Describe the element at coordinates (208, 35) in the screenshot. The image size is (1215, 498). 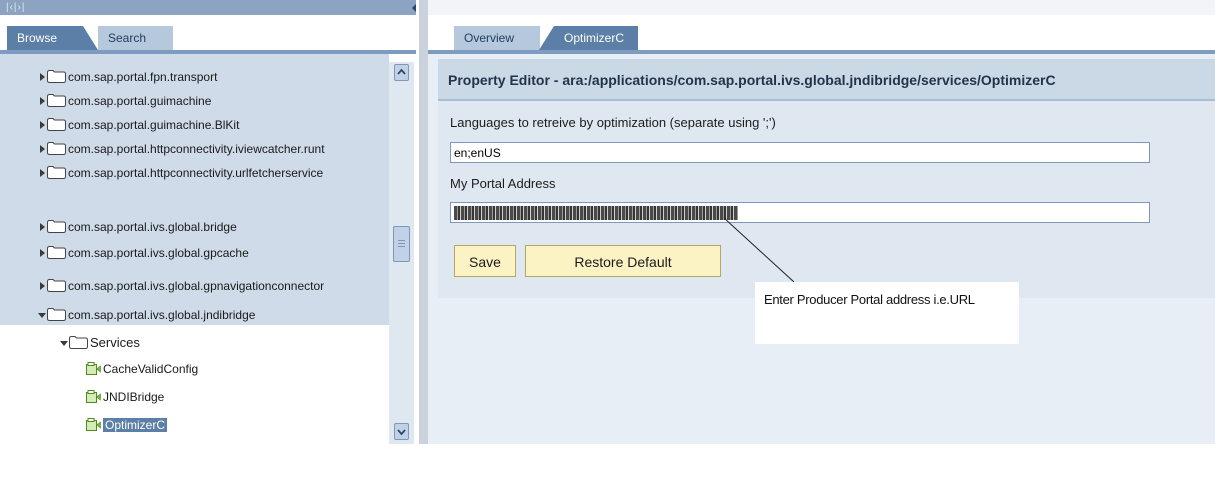
I see `left-tab-strip: Browse Search` at that location.